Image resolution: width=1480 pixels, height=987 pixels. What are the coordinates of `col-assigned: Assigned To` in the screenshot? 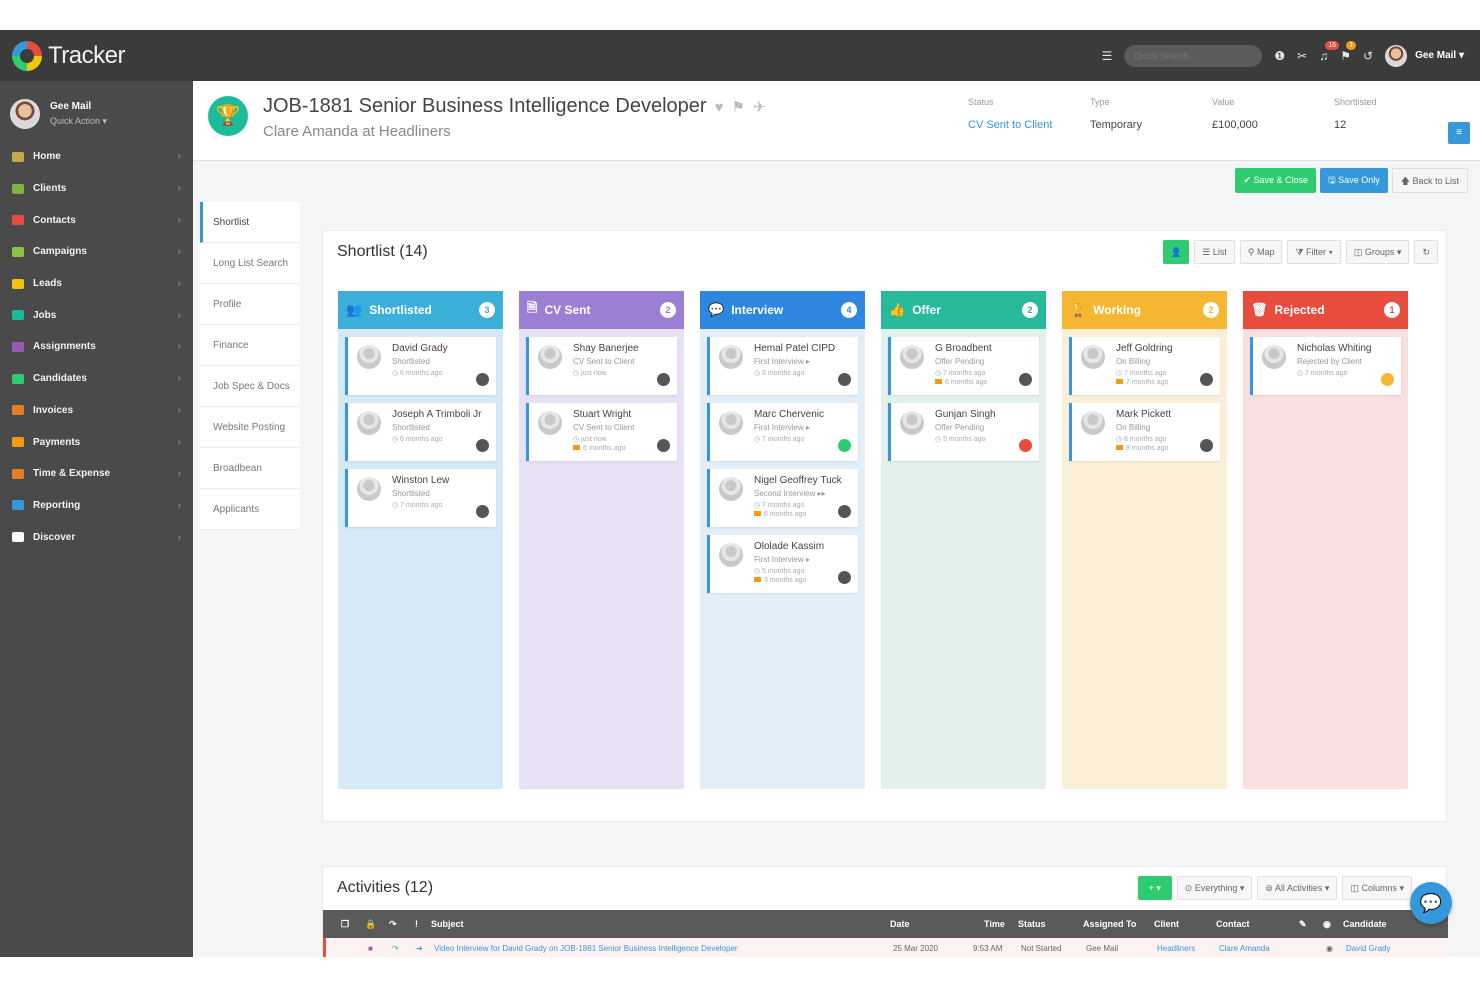 It's located at (1109, 924).